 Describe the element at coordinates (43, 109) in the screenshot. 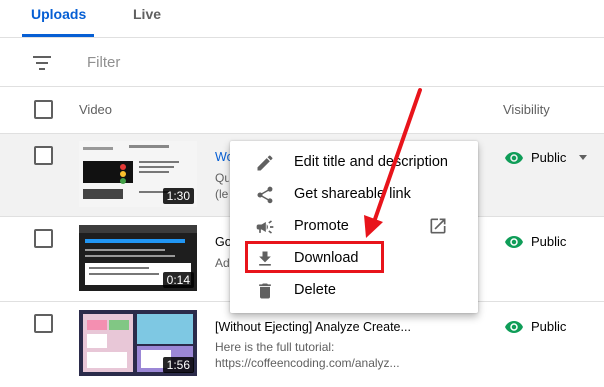

I see `select-all-checkbox` at that location.